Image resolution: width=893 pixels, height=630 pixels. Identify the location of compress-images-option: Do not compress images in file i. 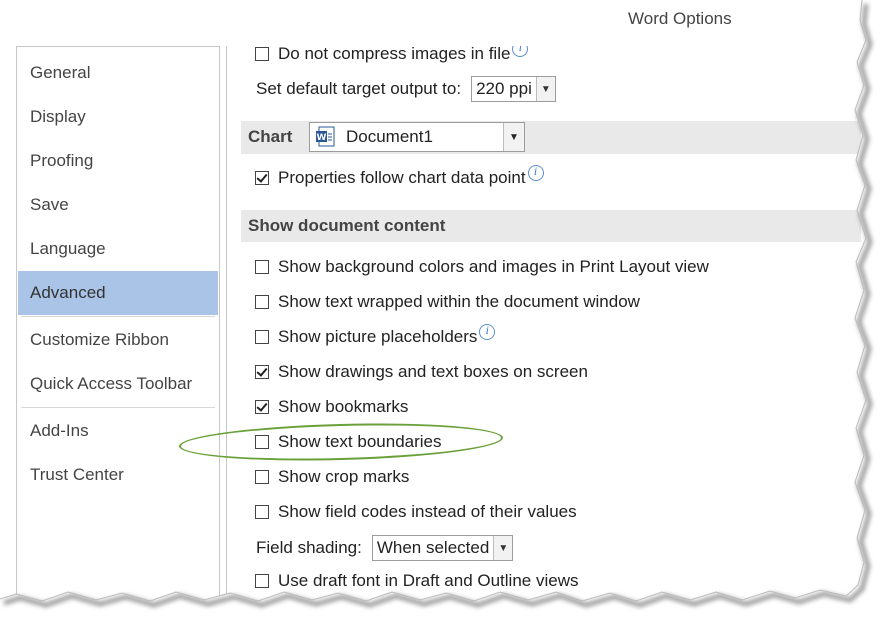
(392, 57).